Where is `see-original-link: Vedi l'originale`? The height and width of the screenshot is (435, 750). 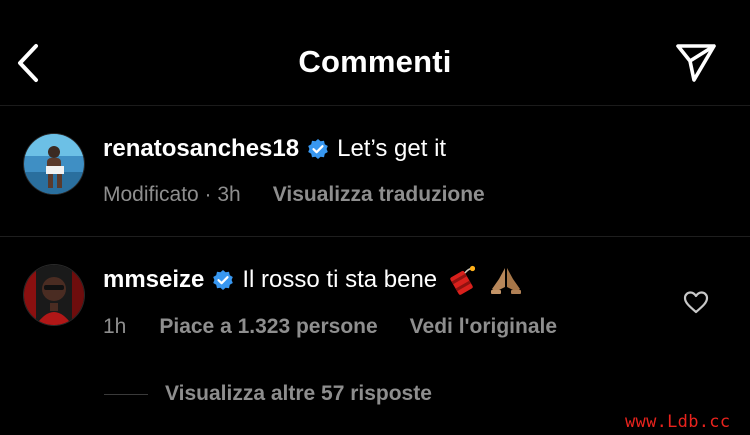
see-original-link: Vedi l'originale is located at coordinates (483, 327).